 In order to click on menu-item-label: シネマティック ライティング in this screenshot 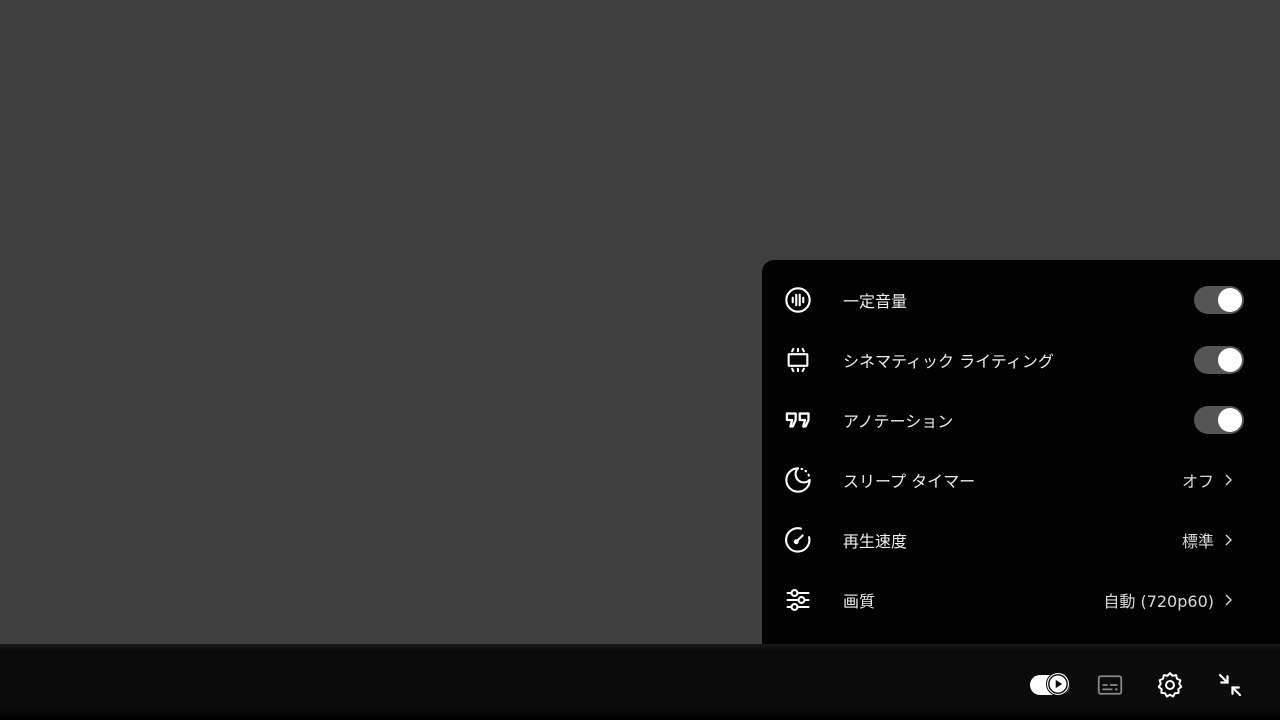, I will do `click(948, 361)`.